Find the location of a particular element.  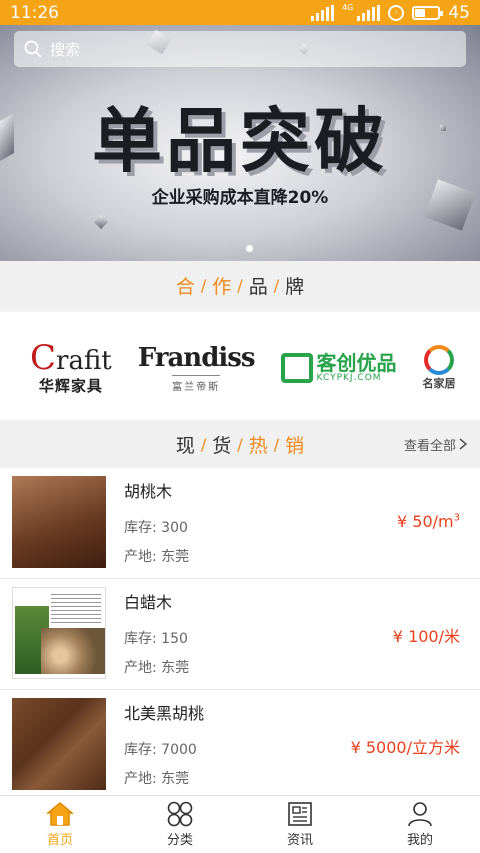

title-char: 销 is located at coordinates (295, 445).